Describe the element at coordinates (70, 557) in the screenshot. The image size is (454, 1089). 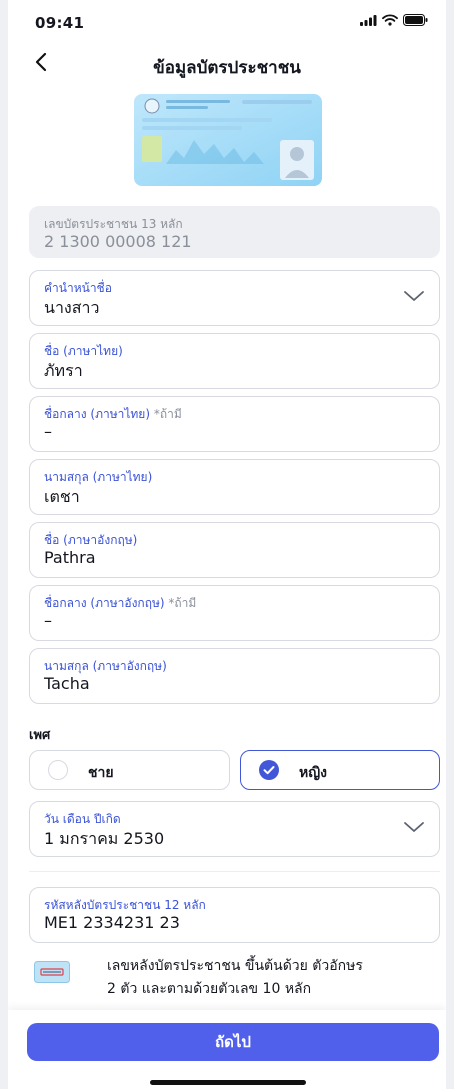
I see `first-name-en-value: Pathra` at that location.